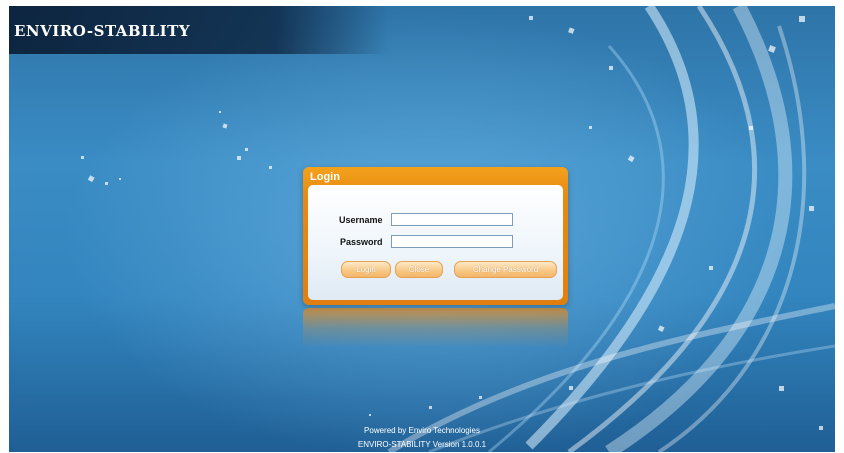  Describe the element at coordinates (361, 242) in the screenshot. I see `password-label: Password` at that location.